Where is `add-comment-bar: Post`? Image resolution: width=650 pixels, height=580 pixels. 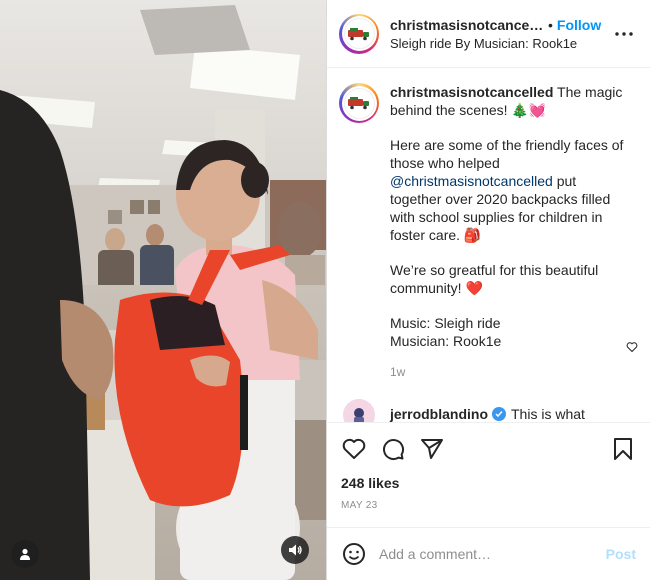
add-comment-bar: Post is located at coordinates (488, 553).